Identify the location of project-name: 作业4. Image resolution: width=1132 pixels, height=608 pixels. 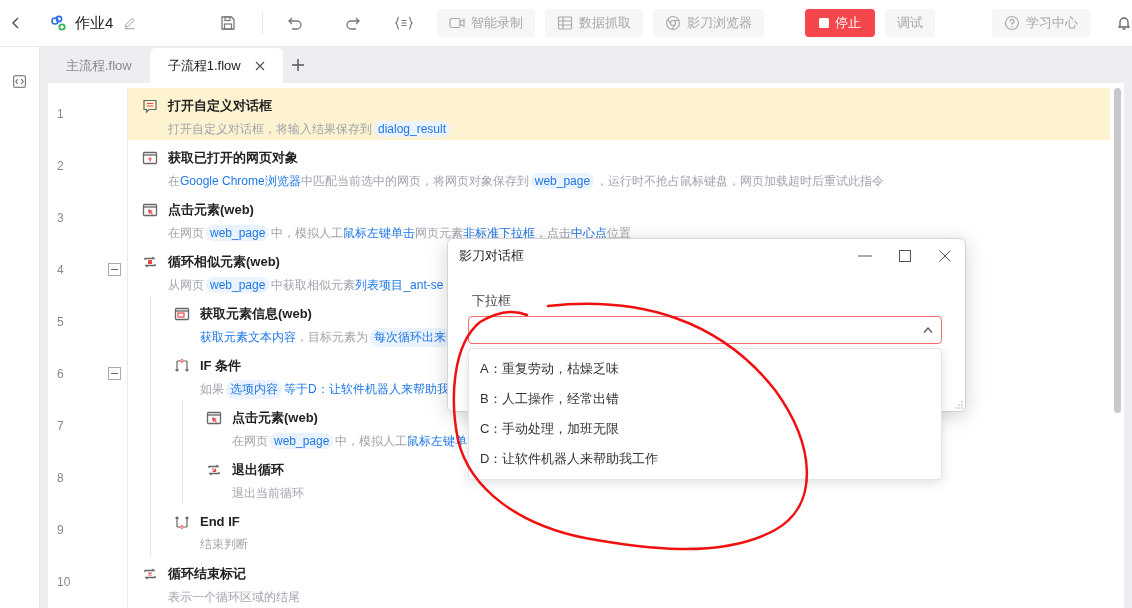
(94, 23).